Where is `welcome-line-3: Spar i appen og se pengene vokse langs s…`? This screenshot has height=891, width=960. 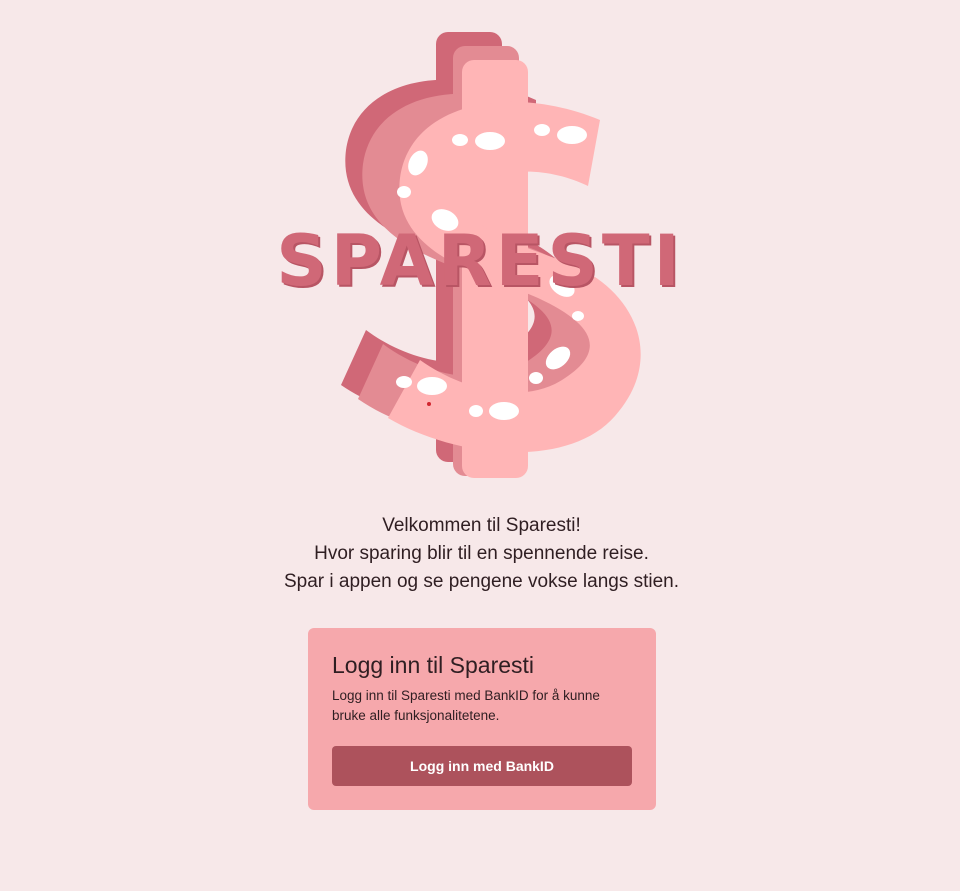
welcome-line-3: Spar i appen og se pengene vokse langs s… is located at coordinates (481, 581).